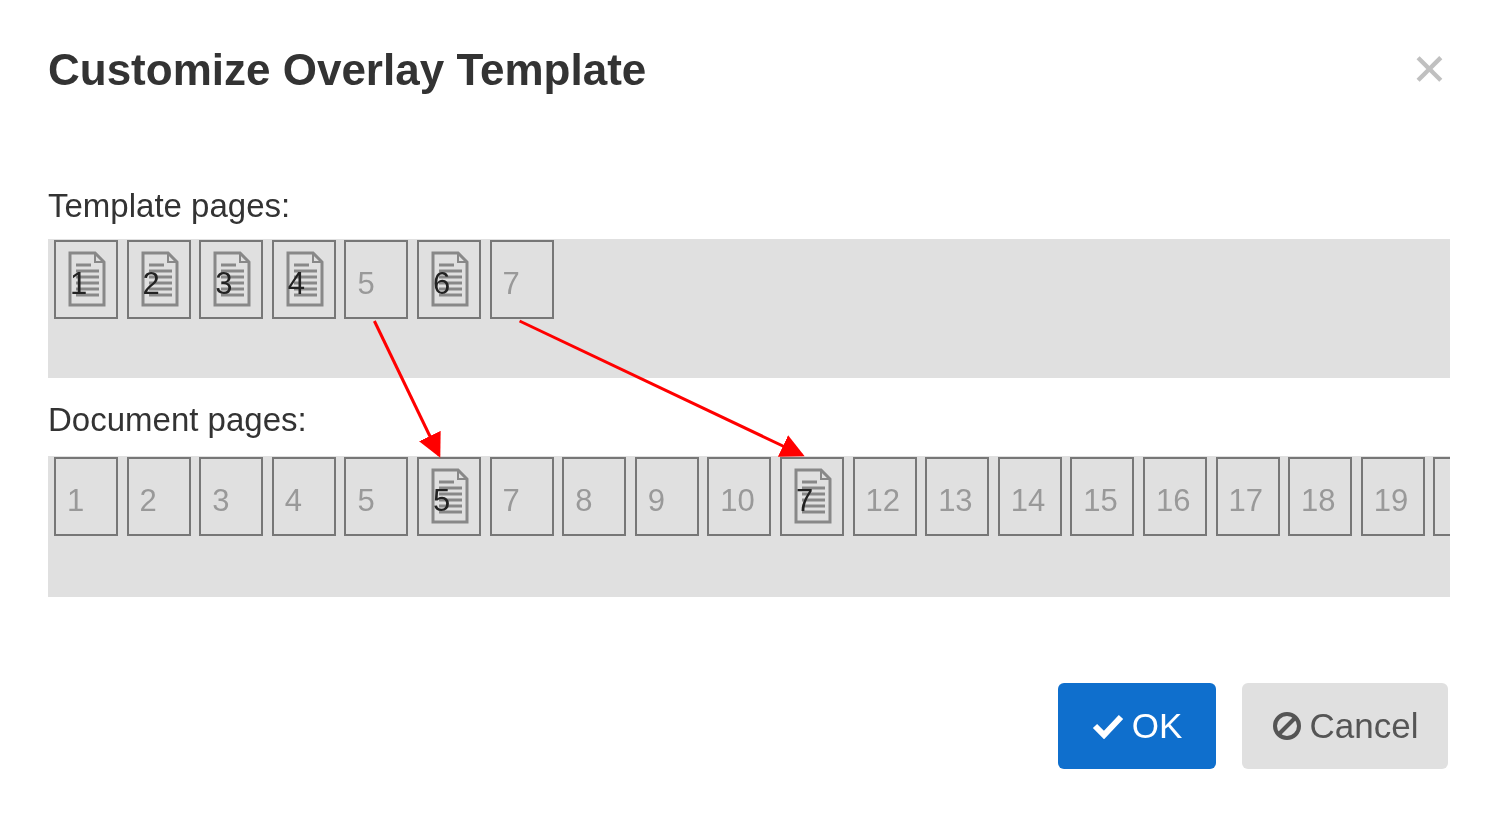 The width and height of the screenshot is (1498, 816). I want to click on page-tile: 17, so click(1247, 496).